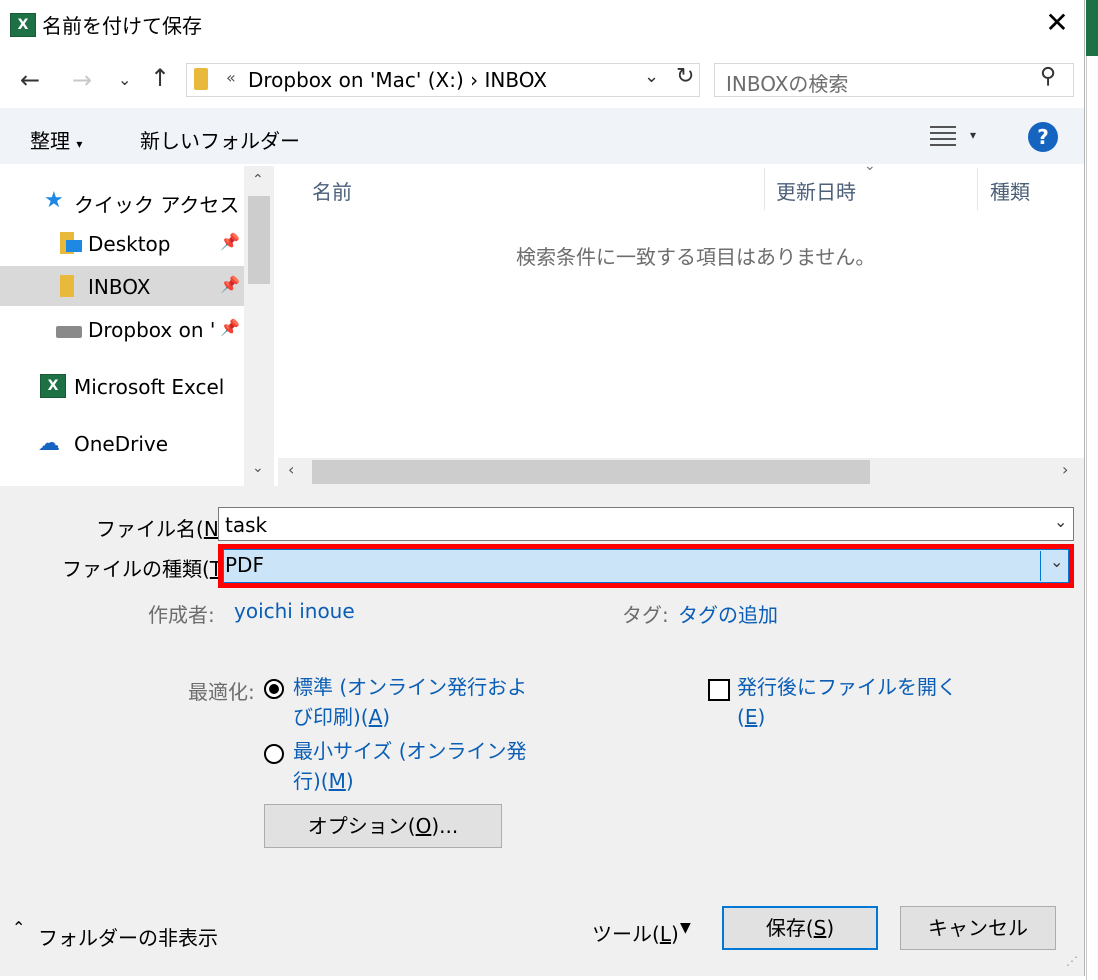  Describe the element at coordinates (149, 387) in the screenshot. I see `sidebar-item-excel: Microsoft Excel` at that location.